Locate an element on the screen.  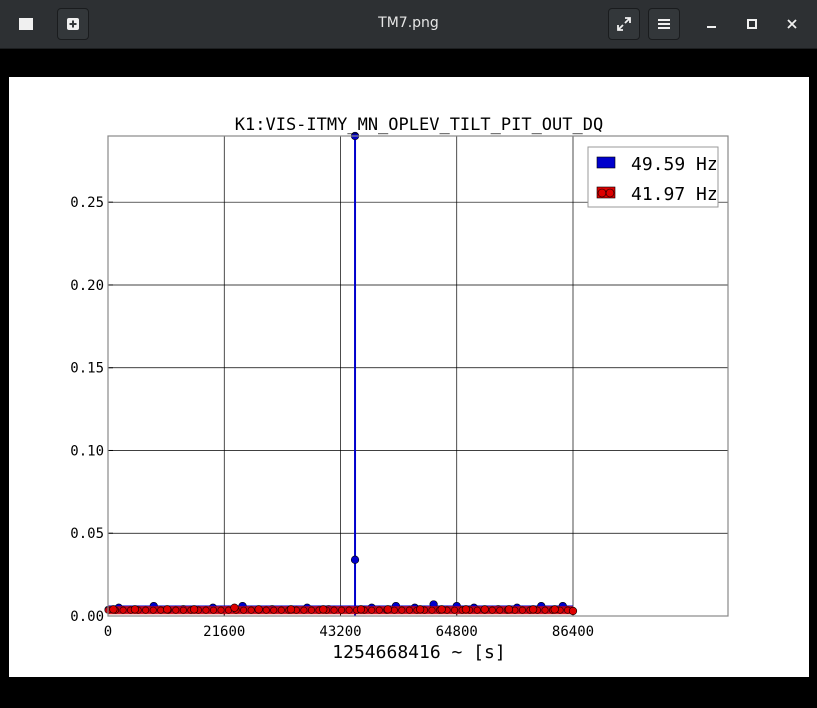
legend-swatch is located at coordinates (606, 162).